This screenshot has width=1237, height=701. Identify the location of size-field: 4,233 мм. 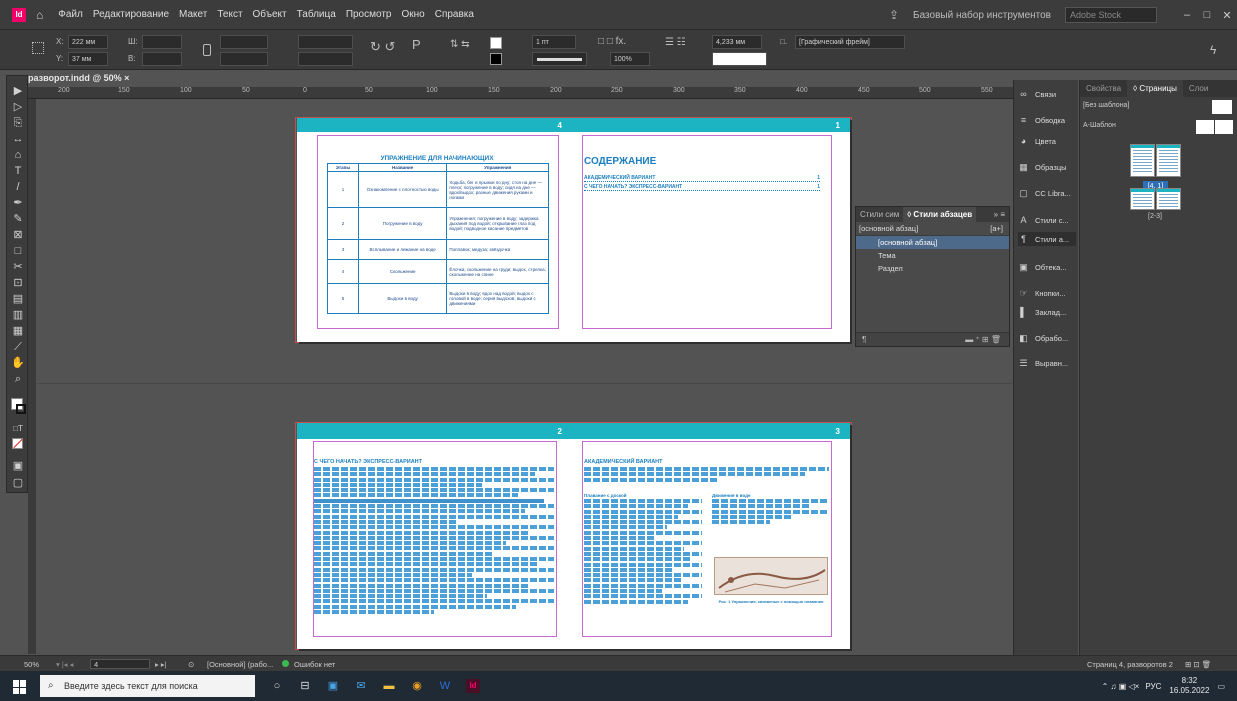
(737, 42).